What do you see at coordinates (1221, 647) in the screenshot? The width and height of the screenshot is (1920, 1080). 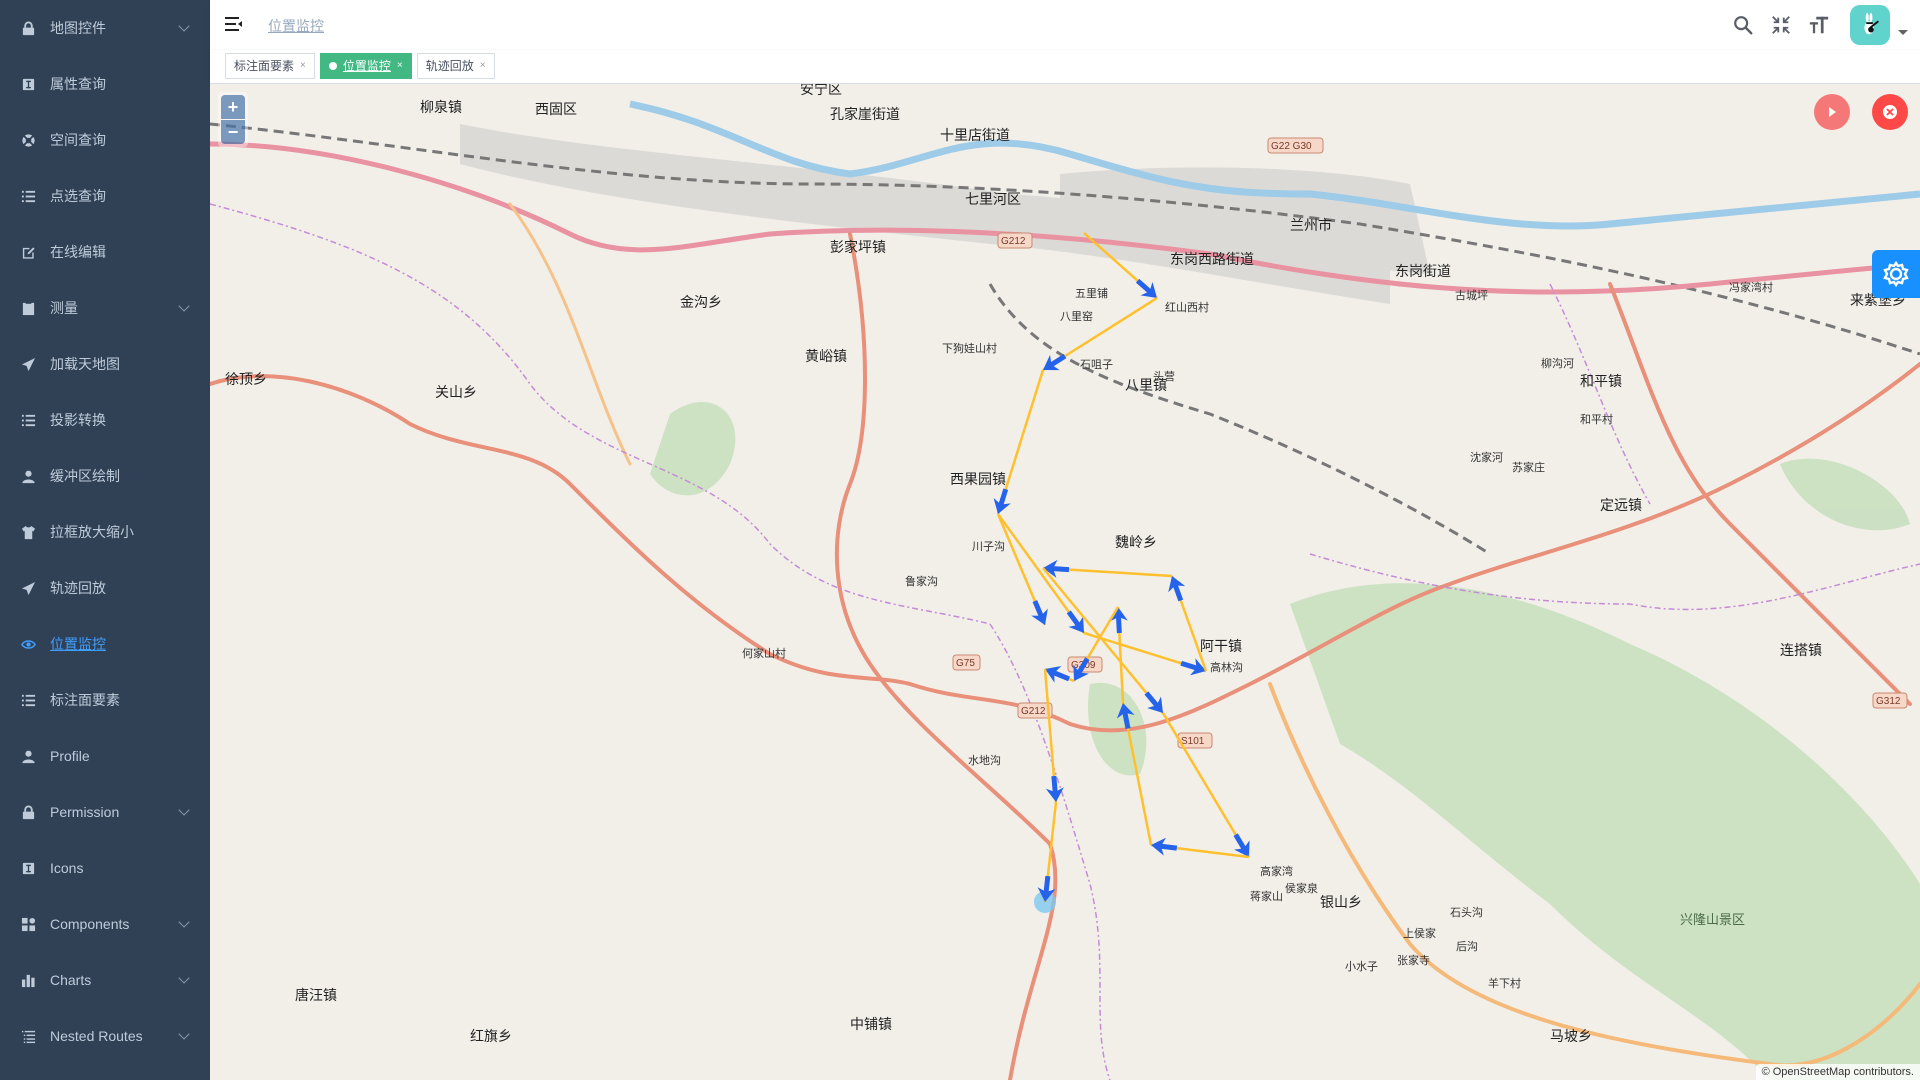 I see `map-place-label: 阿干镇` at bounding box center [1221, 647].